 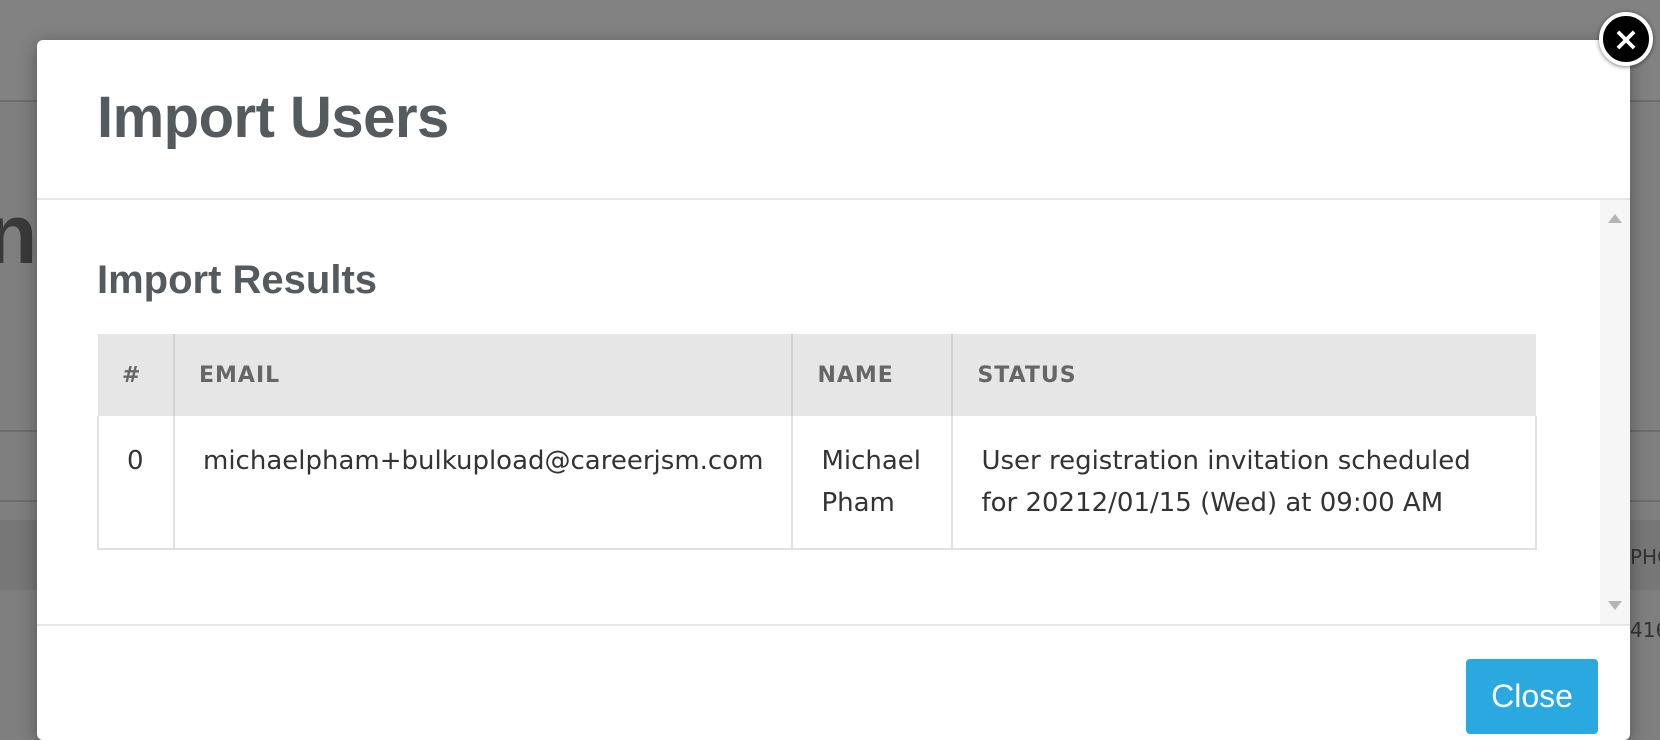 I want to click on background-column-header: PHO, so click(x=1645, y=557).